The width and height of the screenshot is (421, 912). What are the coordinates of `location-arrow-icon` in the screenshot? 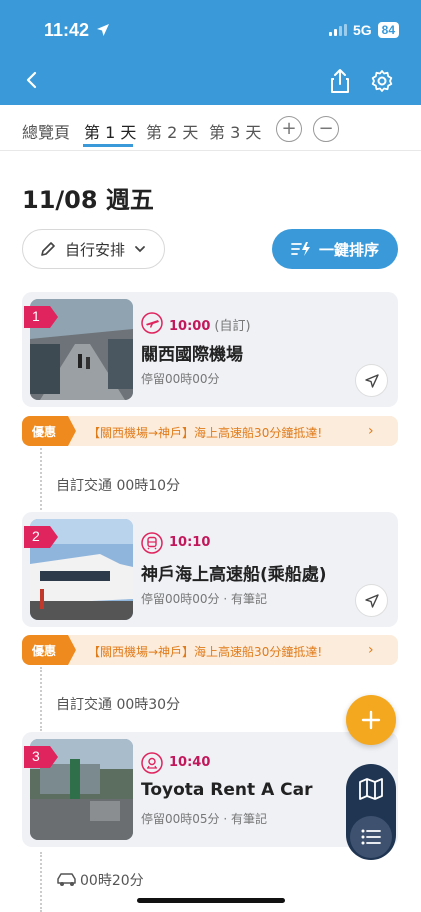 It's located at (103, 30).